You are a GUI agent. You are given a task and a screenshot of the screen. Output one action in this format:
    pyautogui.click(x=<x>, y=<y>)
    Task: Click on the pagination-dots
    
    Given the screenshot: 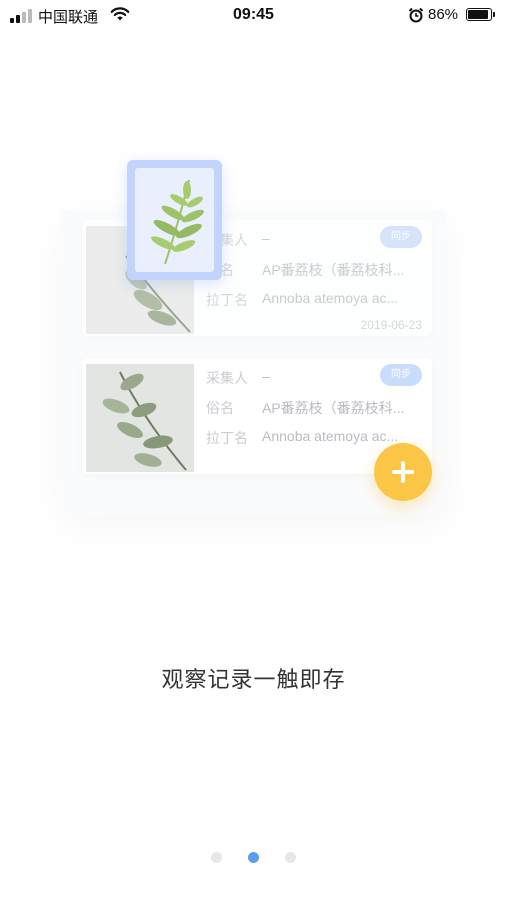 What is the action you would take?
    pyautogui.click(x=253, y=859)
    